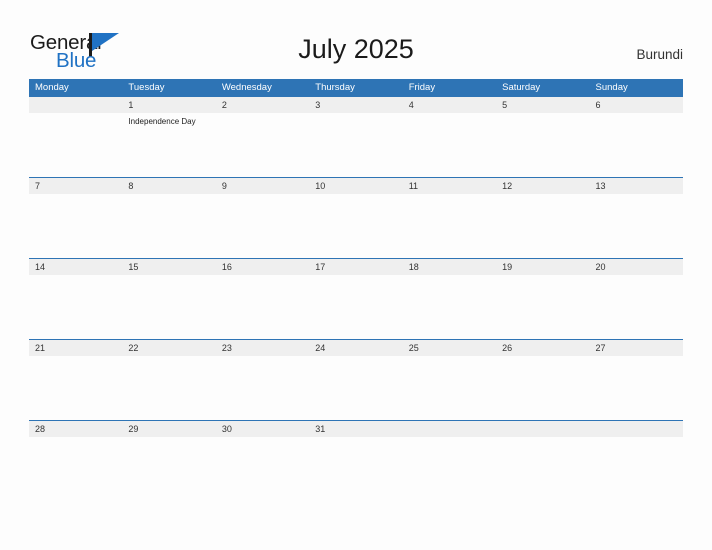 This screenshot has width=712, height=550. Describe the element at coordinates (168, 348) in the screenshot. I see `day-number: 22` at that location.